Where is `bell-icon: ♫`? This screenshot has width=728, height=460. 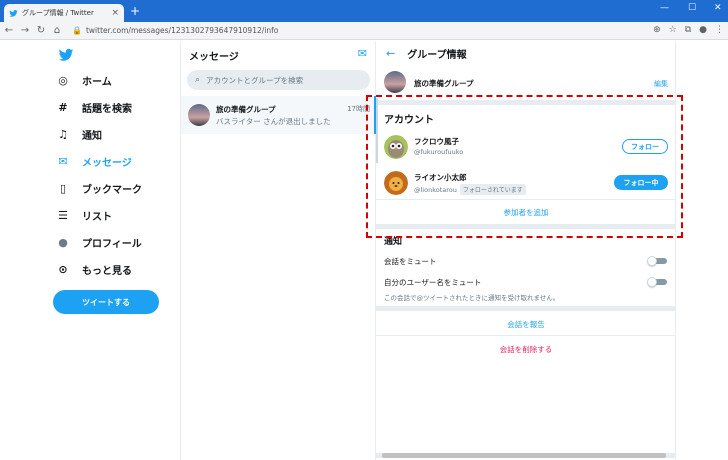
bell-icon: ♫ is located at coordinates (63, 134).